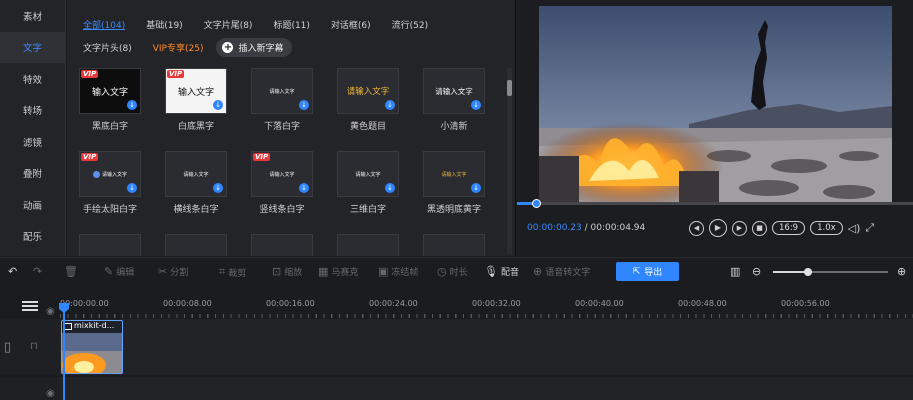 This screenshot has width=913, height=400. I want to click on stop-icon: ■, so click(759, 228).